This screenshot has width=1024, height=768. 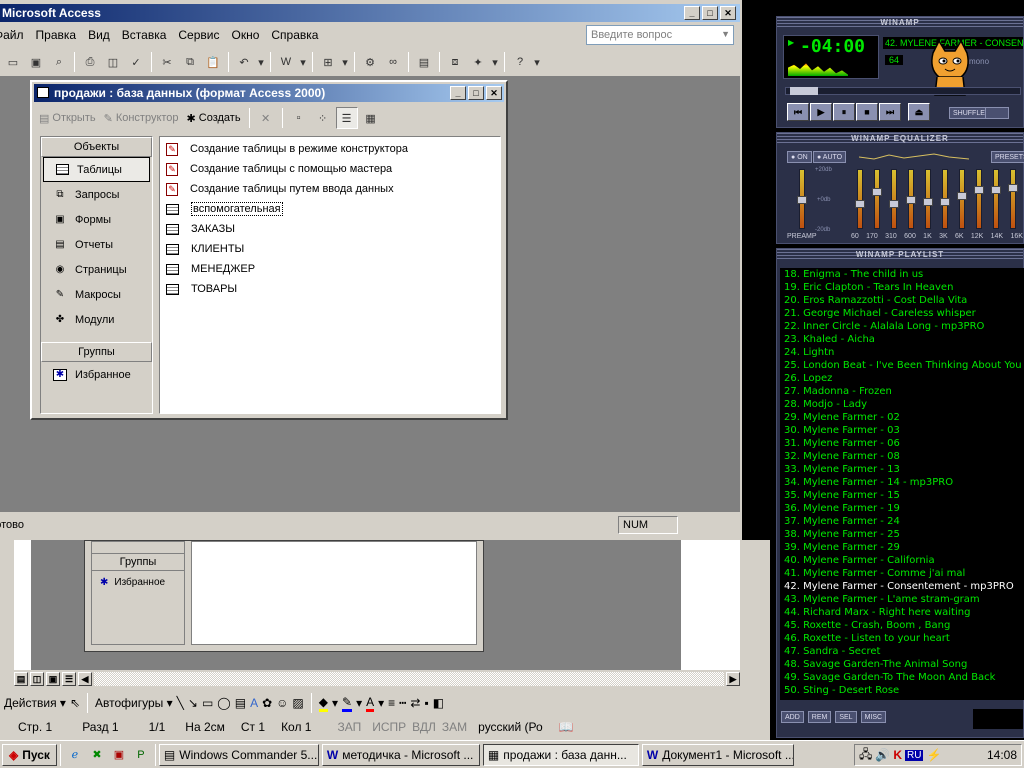 What do you see at coordinates (389, 727) in the screenshot?
I see `status-trk: ИСПР` at bounding box center [389, 727].